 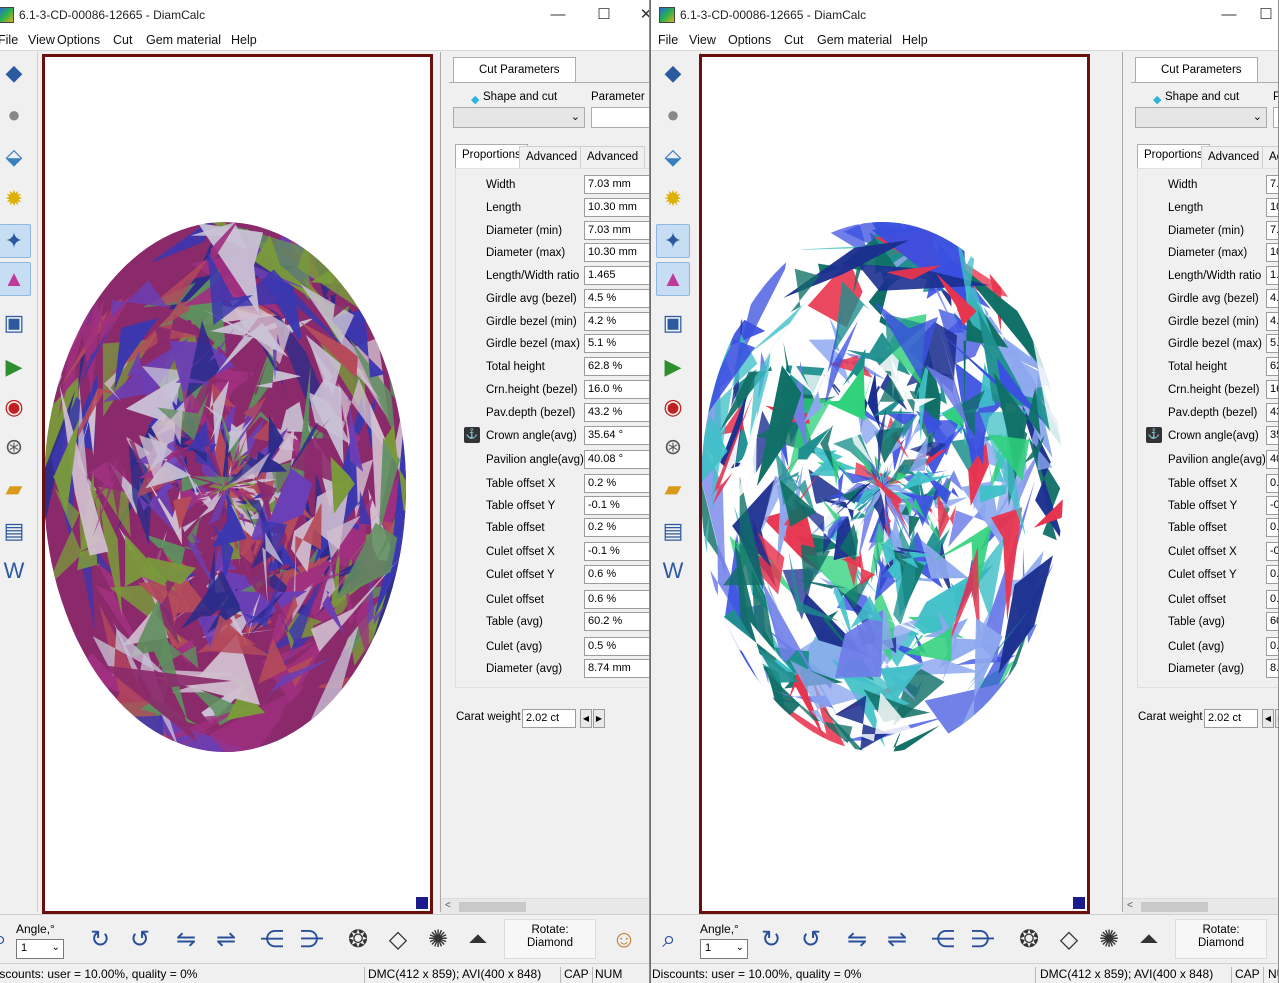 I want to click on lock-parameter-icon: ⚓, so click(x=472, y=435).